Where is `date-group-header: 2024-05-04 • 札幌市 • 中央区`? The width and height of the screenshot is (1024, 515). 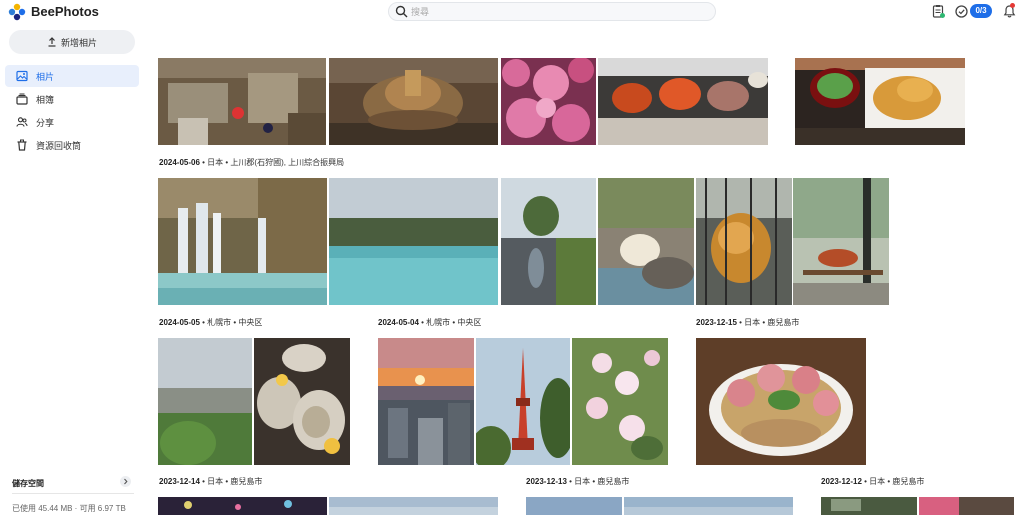 date-group-header: 2024-05-04 • 札幌市 • 中央区 is located at coordinates (429, 322).